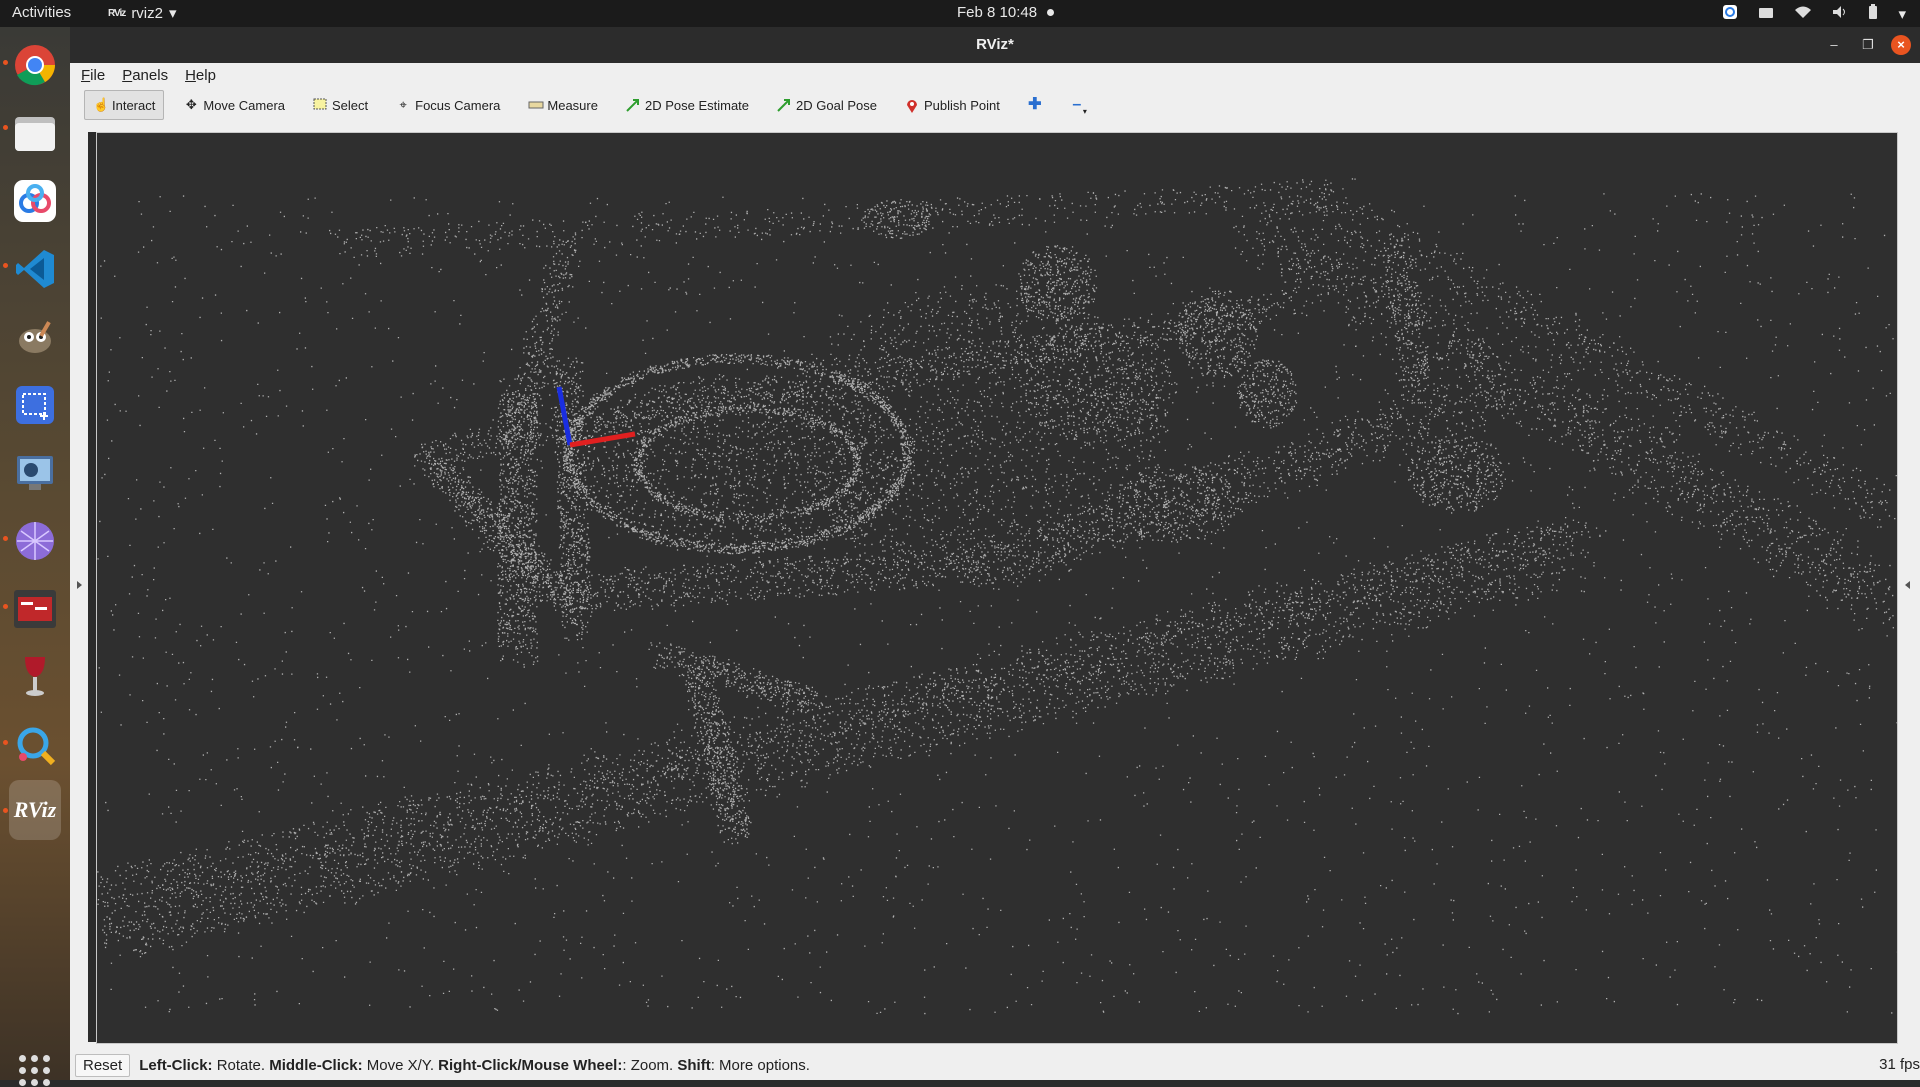  I want to click on search-app-icon, so click(35, 745).